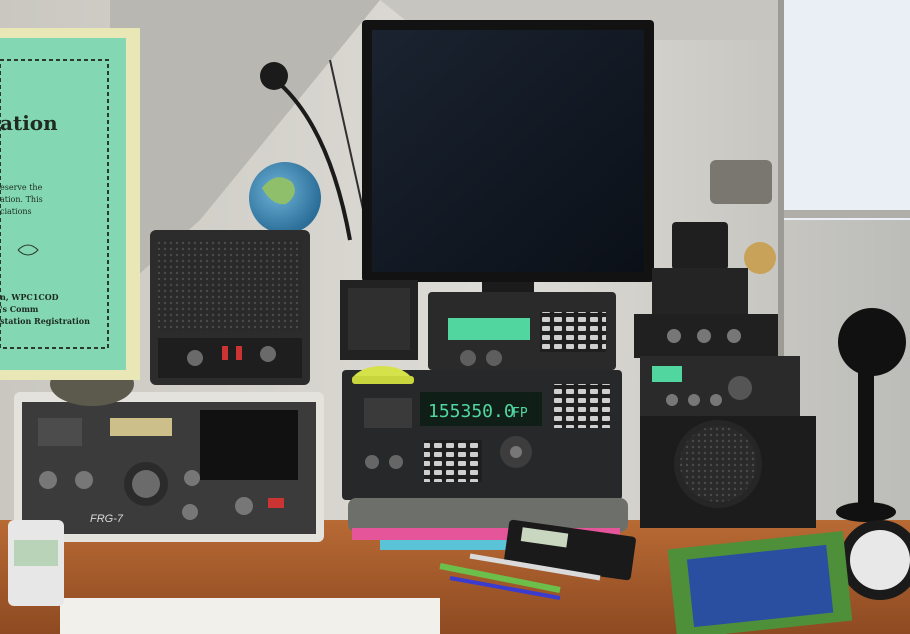 This screenshot has width=910, height=634. I want to click on receiver-display: 155350.0, so click(471, 411).